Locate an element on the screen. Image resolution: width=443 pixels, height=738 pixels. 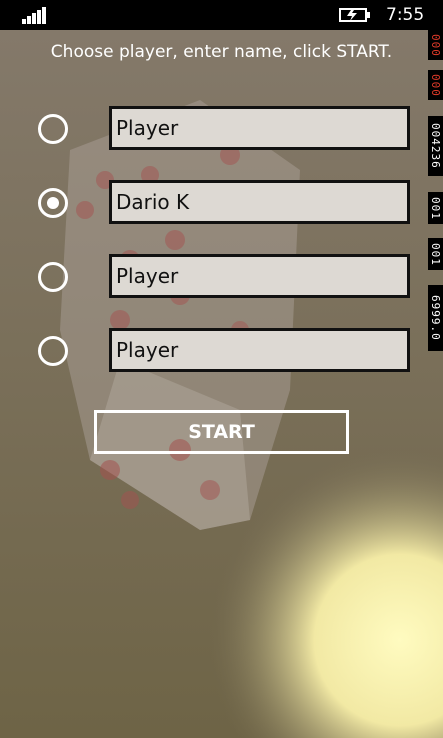
frame-rate-counter: 000 000 004236 001 001 6999.0 is located at coordinates (435, 200).